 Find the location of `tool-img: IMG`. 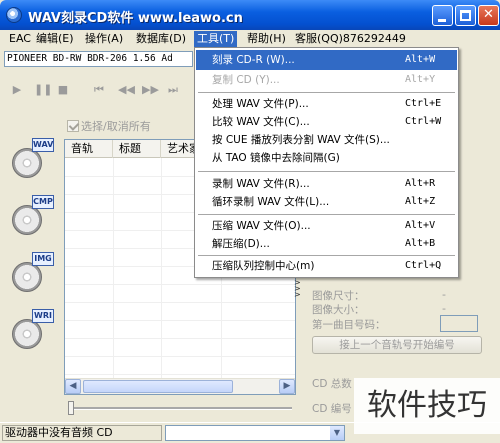

tool-img: IMG is located at coordinates (32, 275).